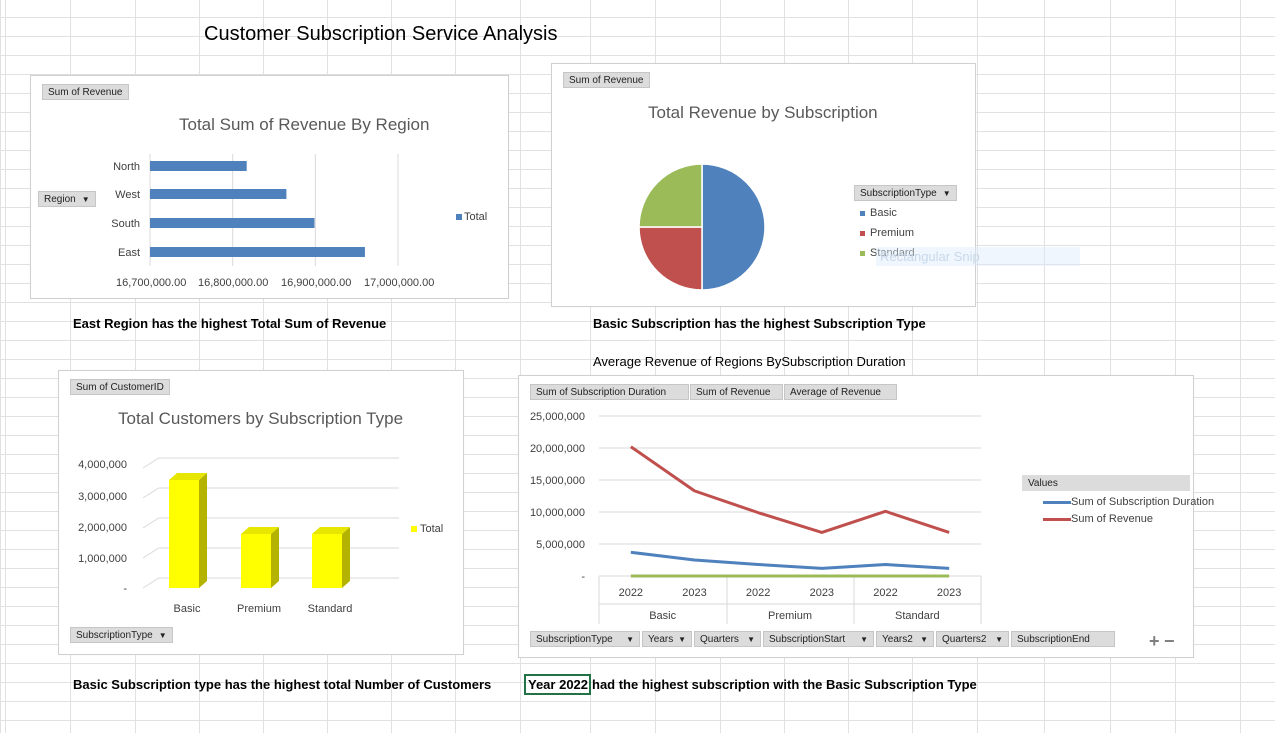 The height and width of the screenshot is (733, 1275). Describe the element at coordinates (733, 227) in the screenshot. I see `pie-slice-basic` at that location.